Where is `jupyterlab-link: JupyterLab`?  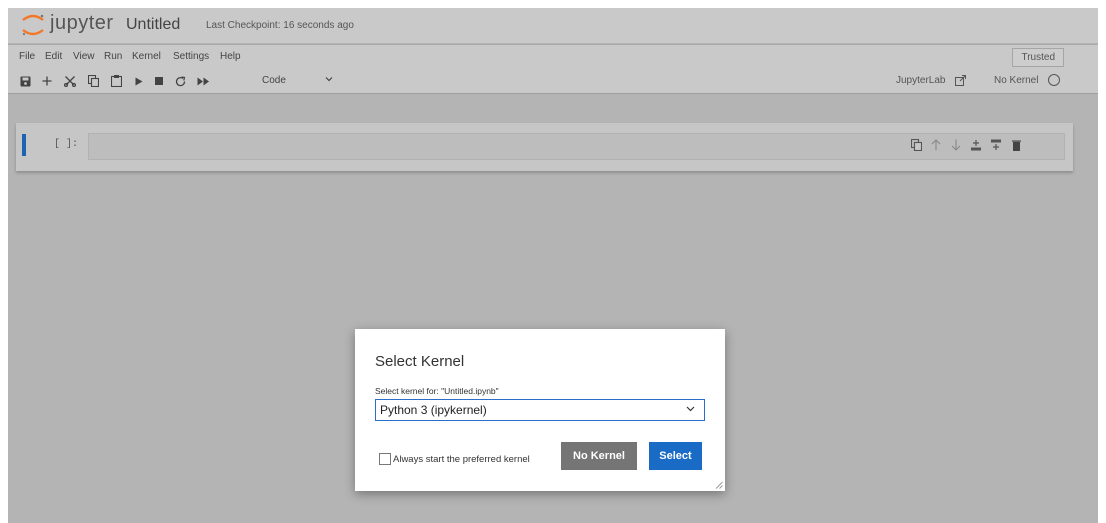
jupyterlab-link: JupyterLab is located at coordinates (920, 80).